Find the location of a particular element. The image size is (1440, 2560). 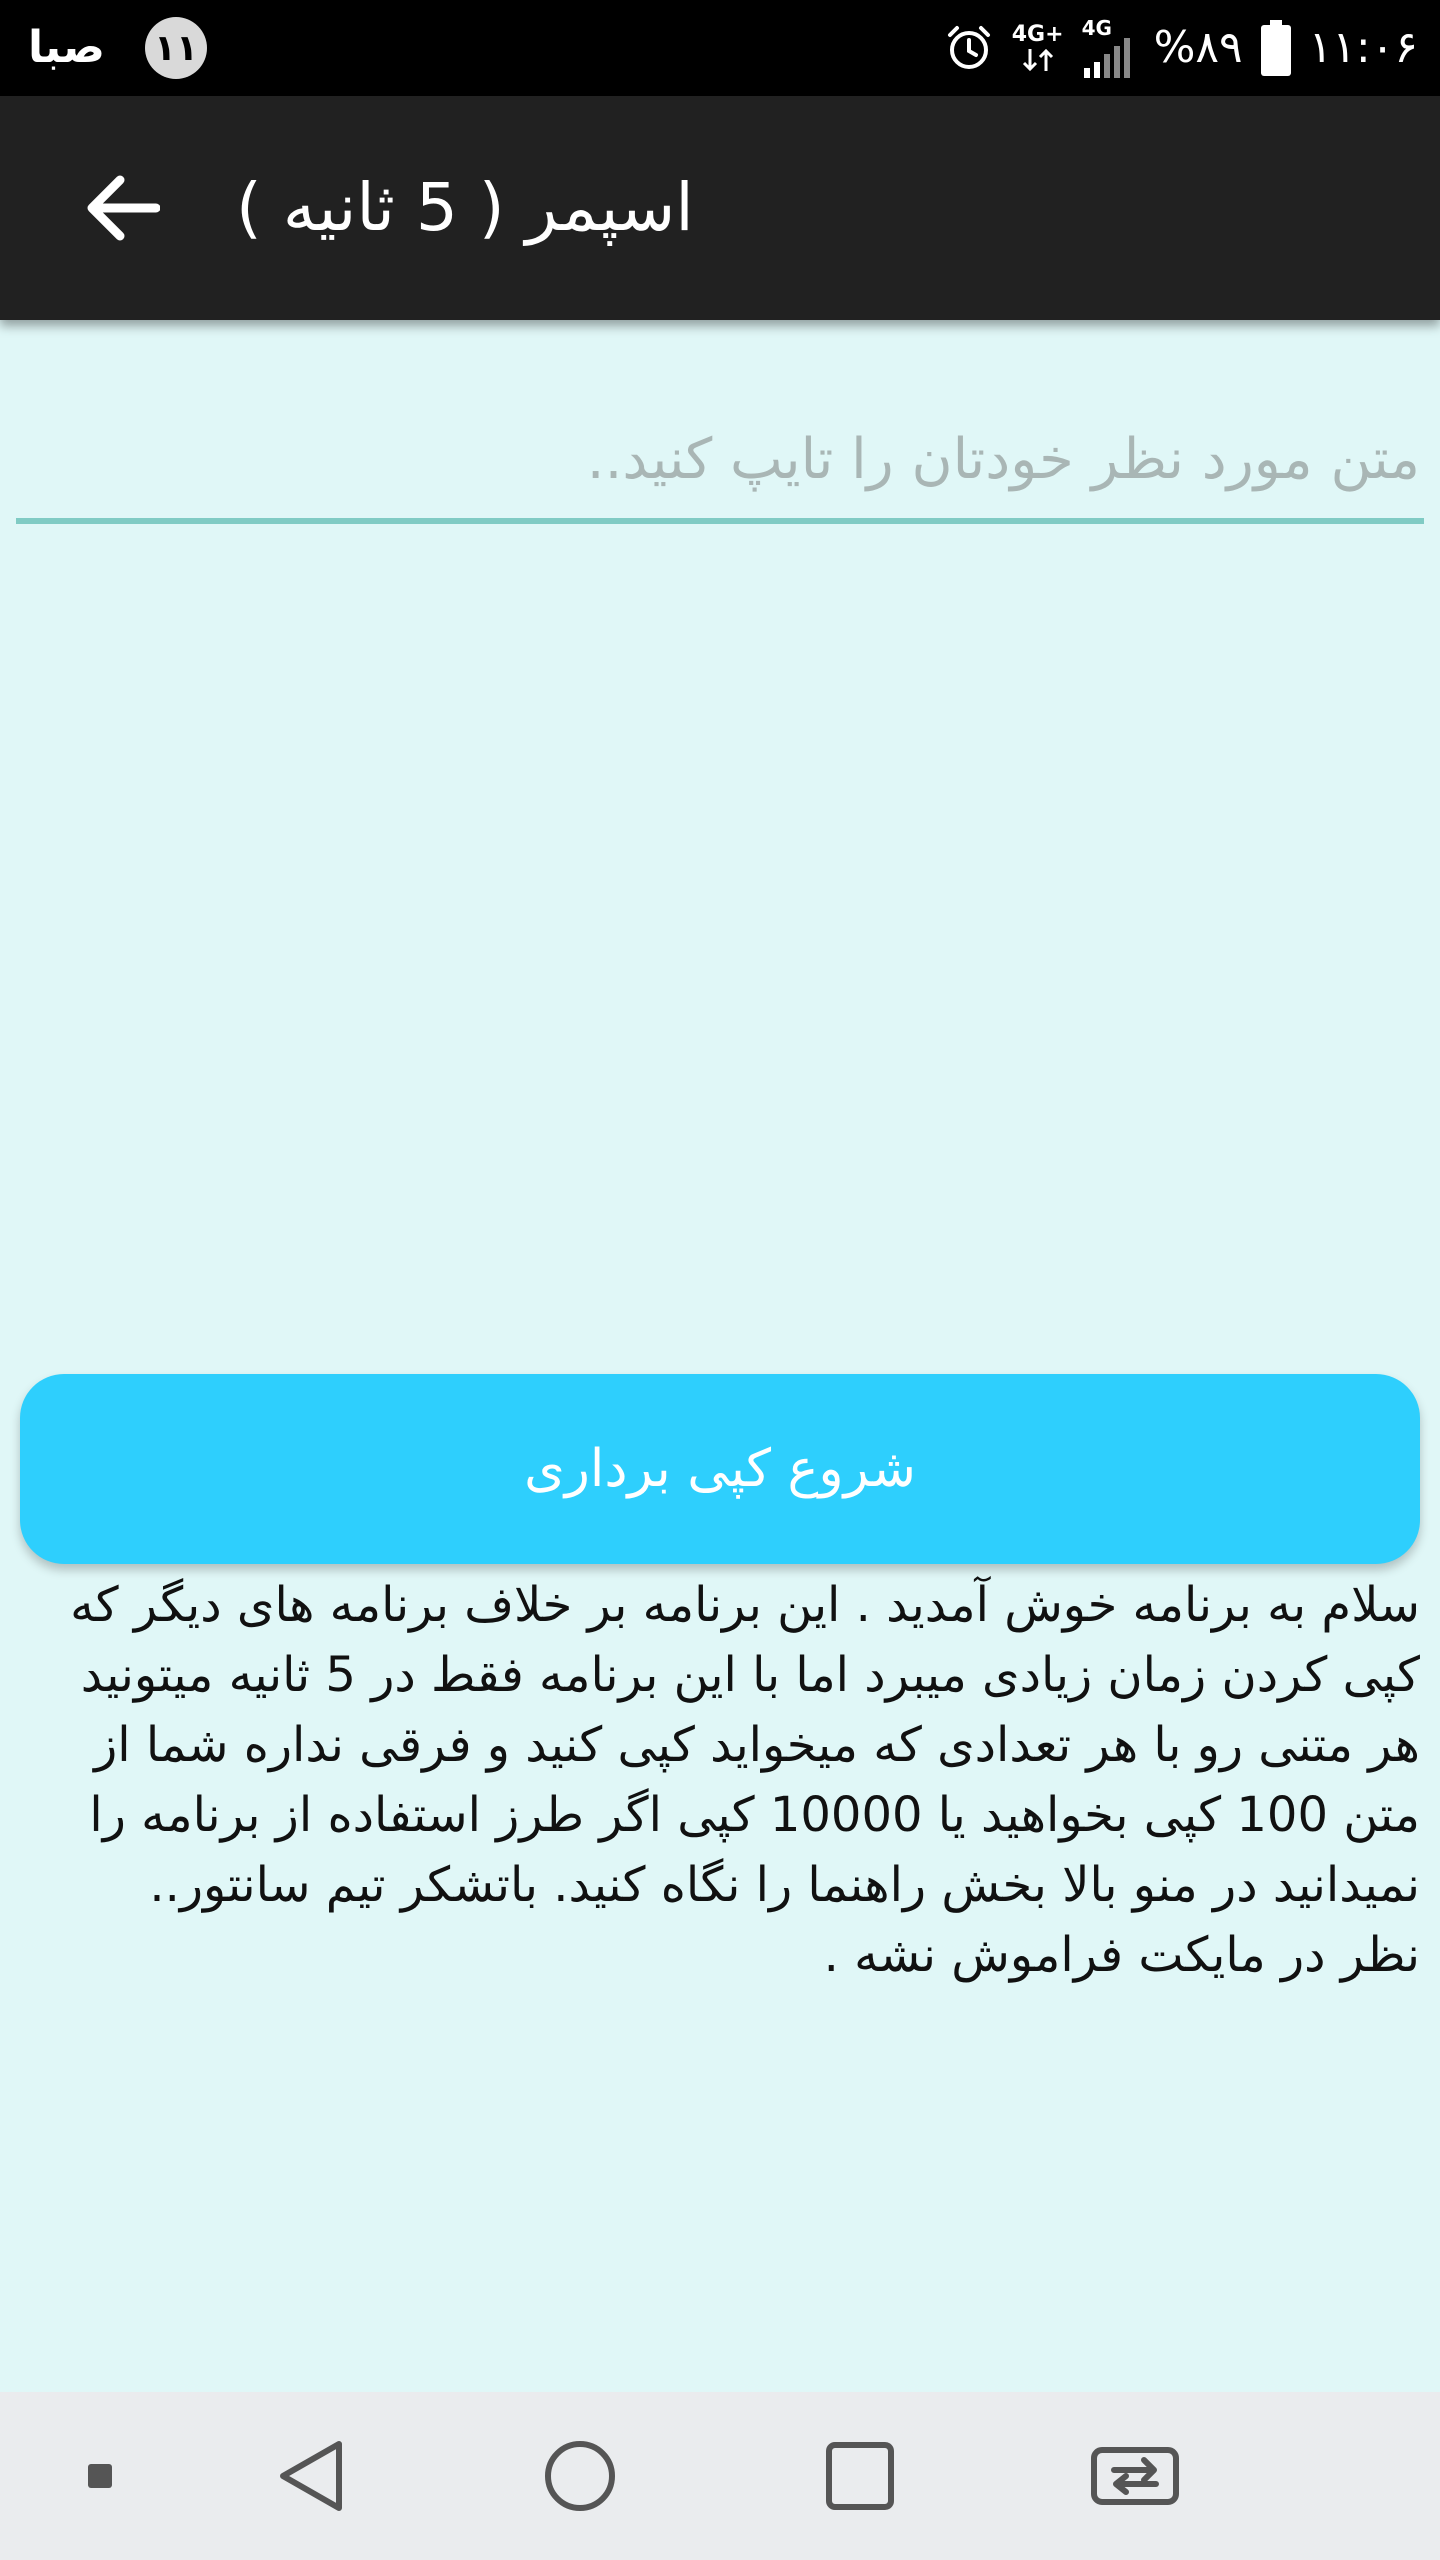

signal-label: 4G is located at coordinates (1096, 28).